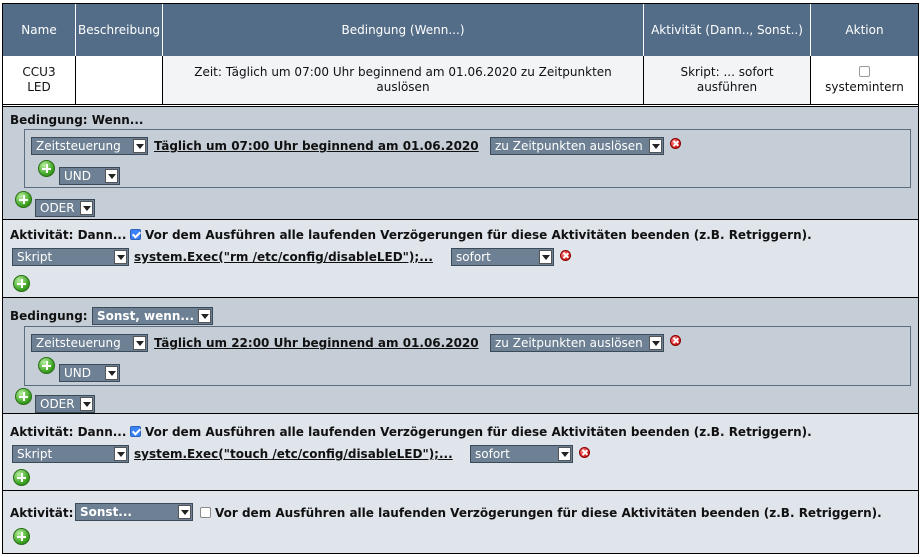 Image resolution: width=922 pixels, height=557 pixels. Describe the element at coordinates (727, 30) in the screenshot. I see `header-aktivitaet: Aktivität (Dann.., Sonst..)` at that location.